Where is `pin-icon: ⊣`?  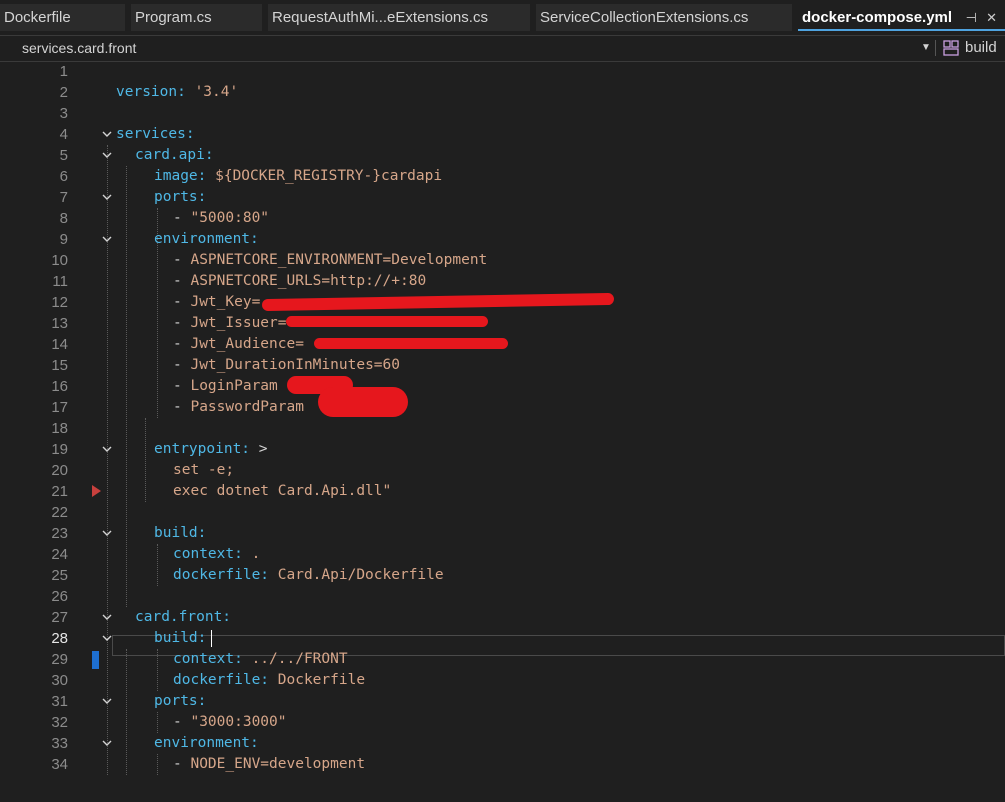
pin-icon: ⊣ is located at coordinates (971, 16).